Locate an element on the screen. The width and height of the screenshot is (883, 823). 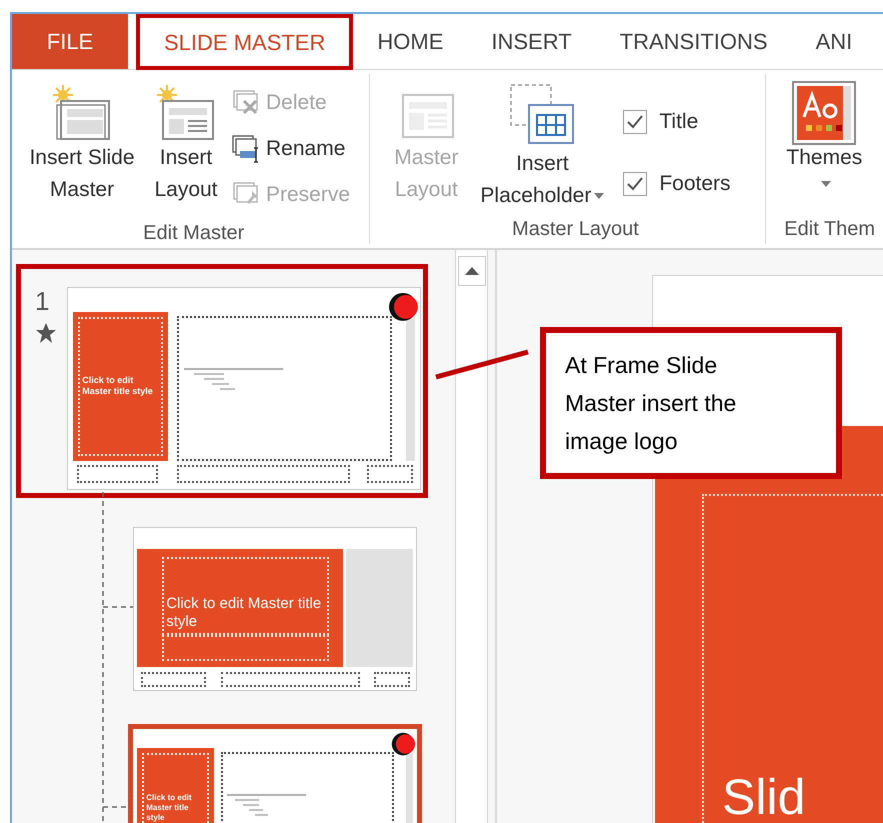
slide-master-icon is located at coordinates (82, 113).